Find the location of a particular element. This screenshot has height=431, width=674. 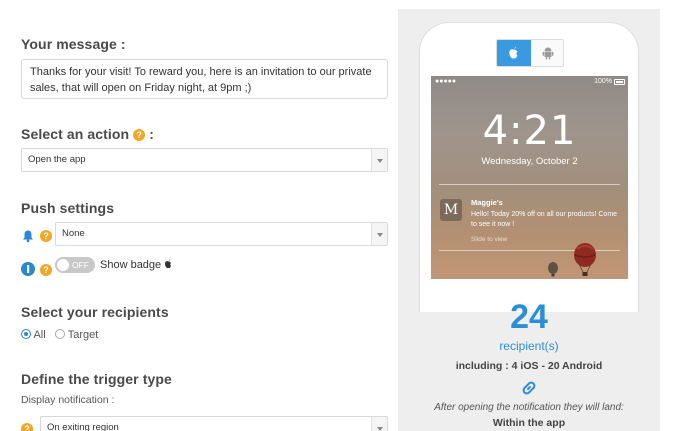

action-select-value: Open the app is located at coordinates (57, 159).